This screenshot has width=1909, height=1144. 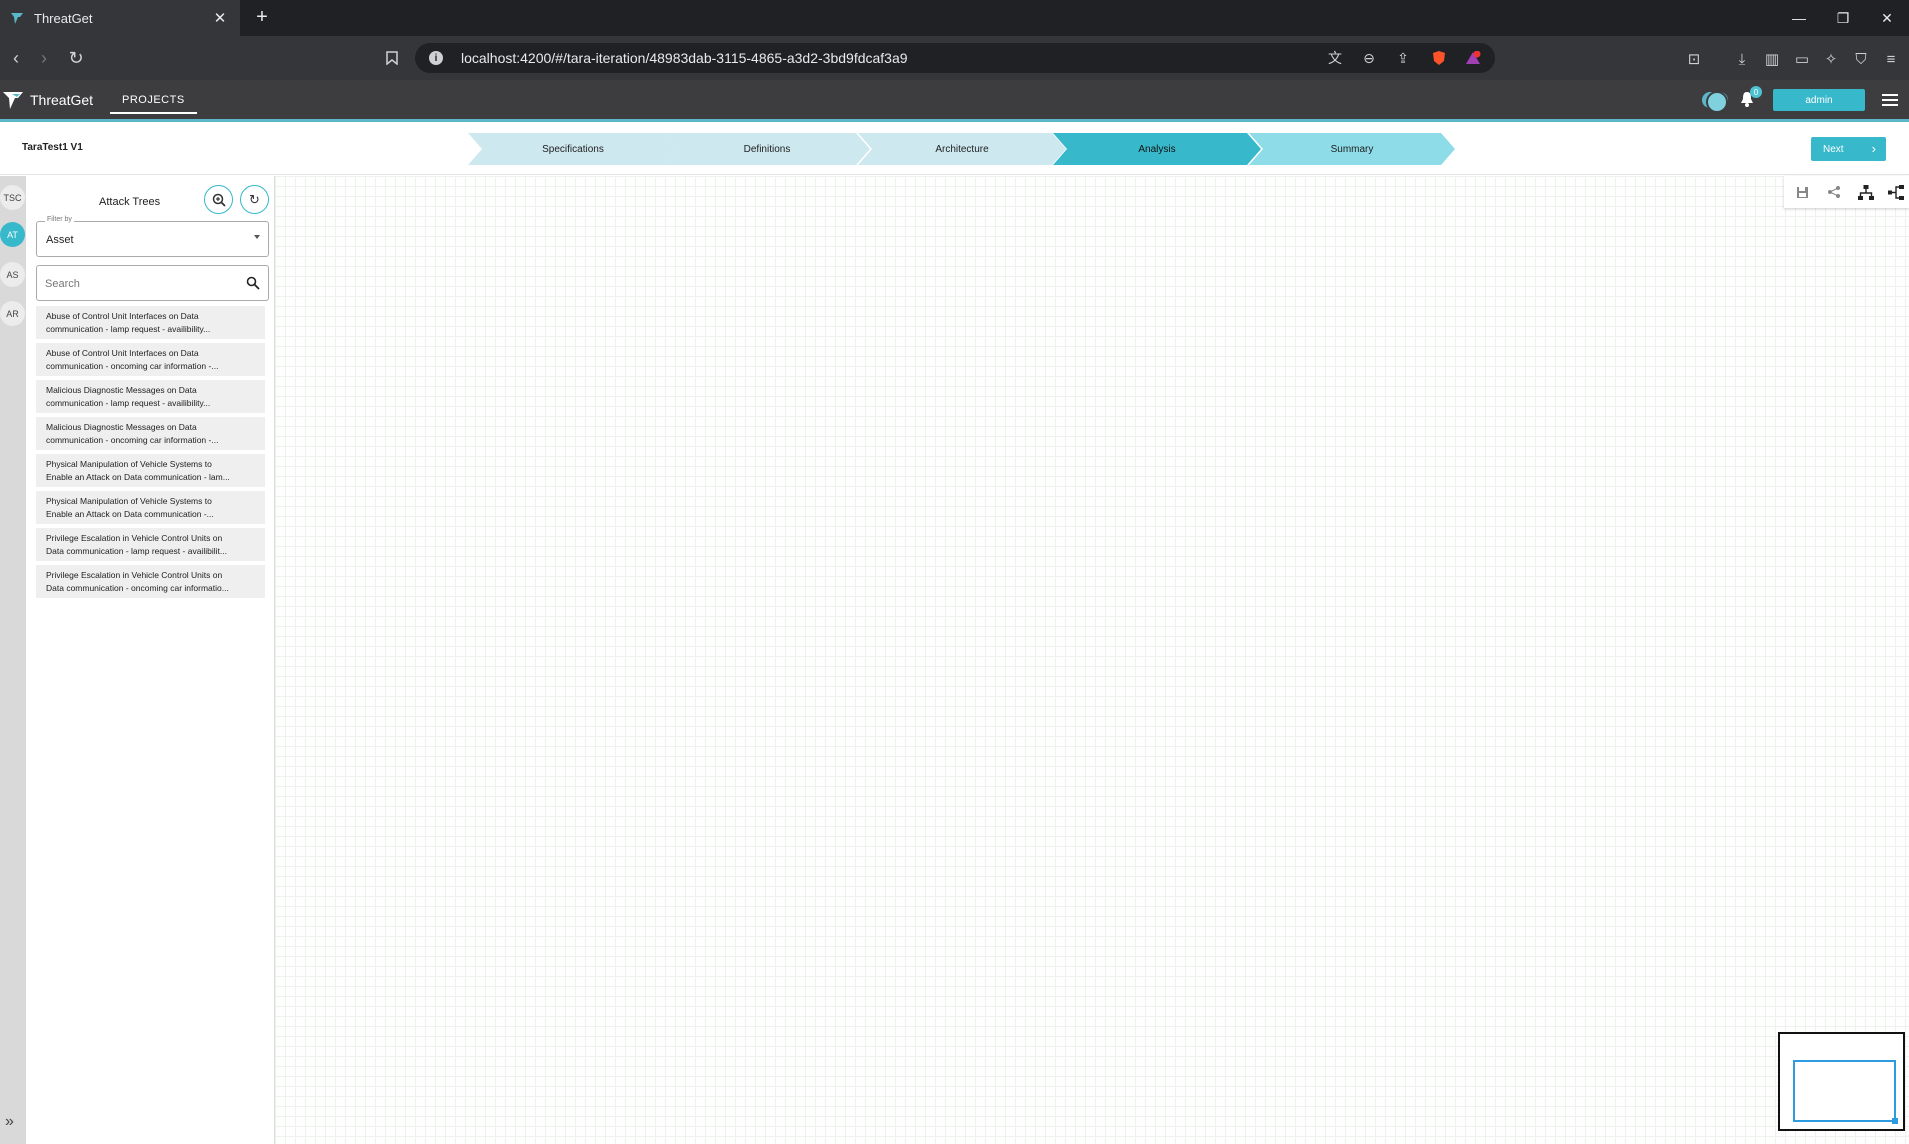 I want to click on bookmark-icon, so click(x=392, y=58).